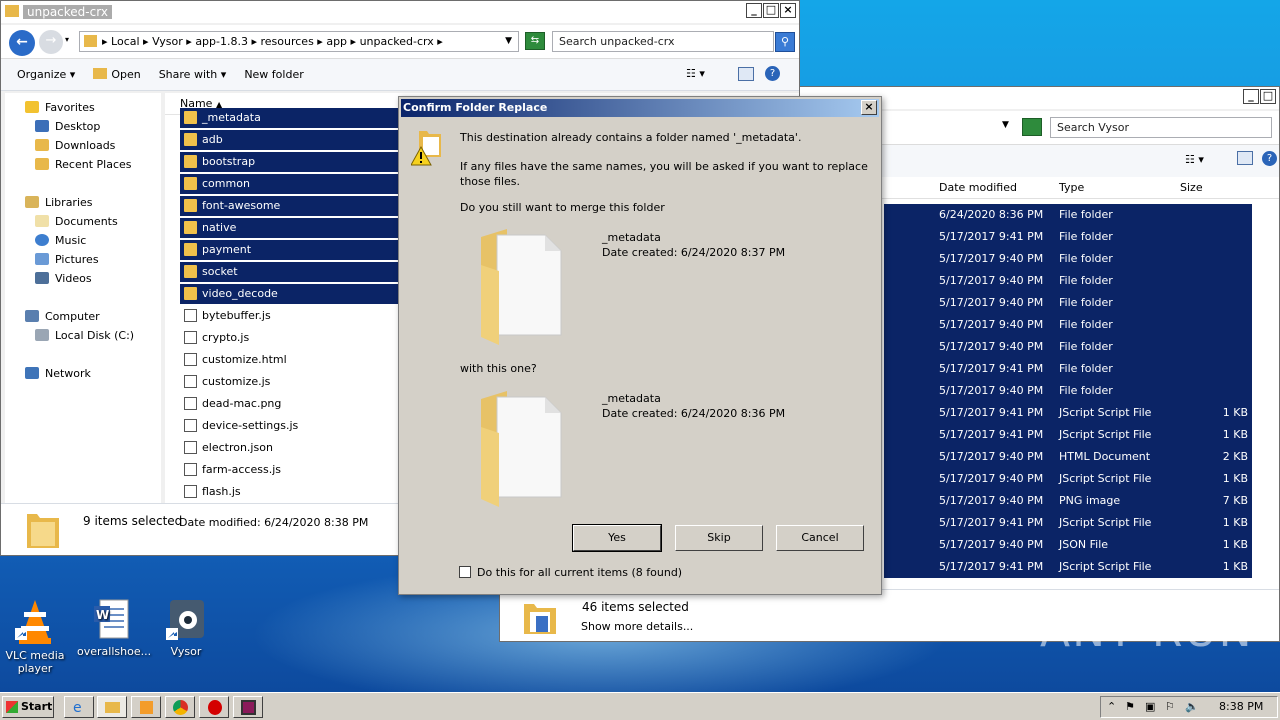 This screenshot has height=720, width=1280. What do you see at coordinates (226, 448) in the screenshot?
I see `list-item: electron.json` at bounding box center [226, 448].